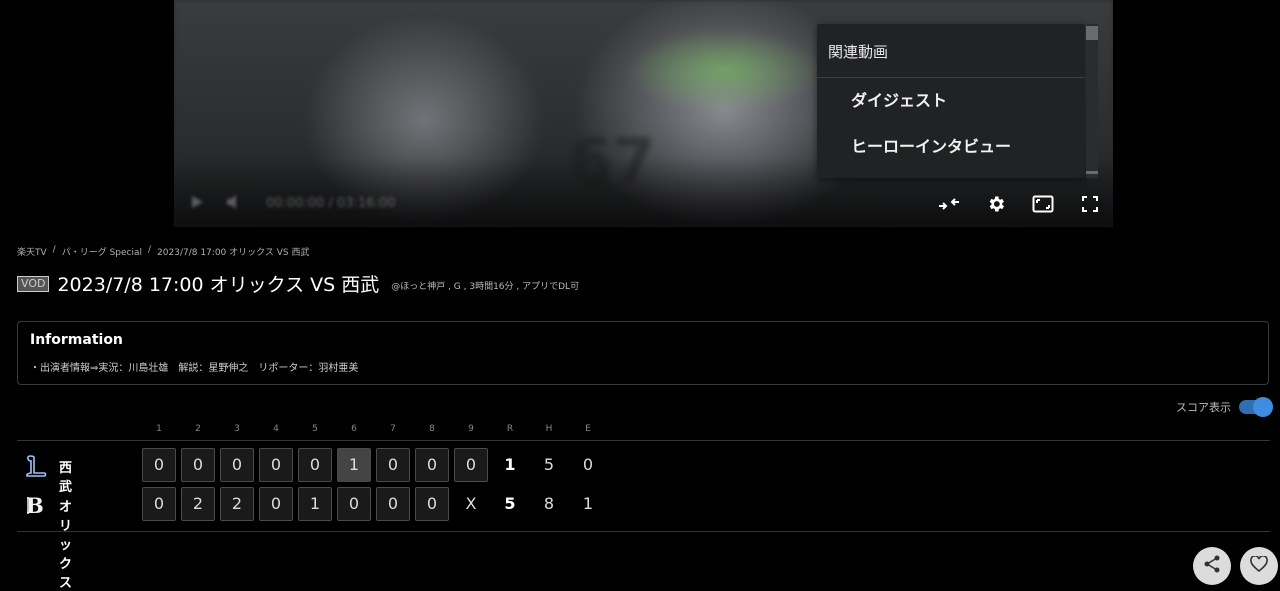  I want to click on col-1: 1, so click(159, 429).